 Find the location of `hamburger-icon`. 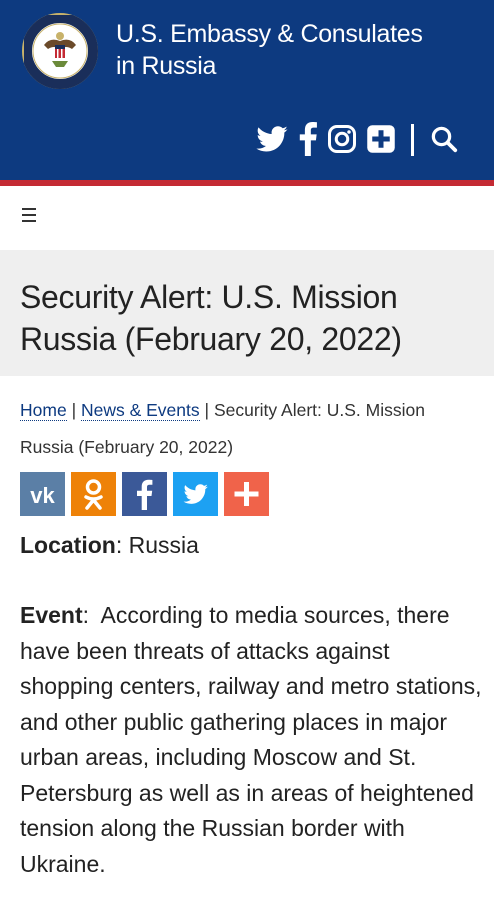

hamburger-icon is located at coordinates (31, 218).